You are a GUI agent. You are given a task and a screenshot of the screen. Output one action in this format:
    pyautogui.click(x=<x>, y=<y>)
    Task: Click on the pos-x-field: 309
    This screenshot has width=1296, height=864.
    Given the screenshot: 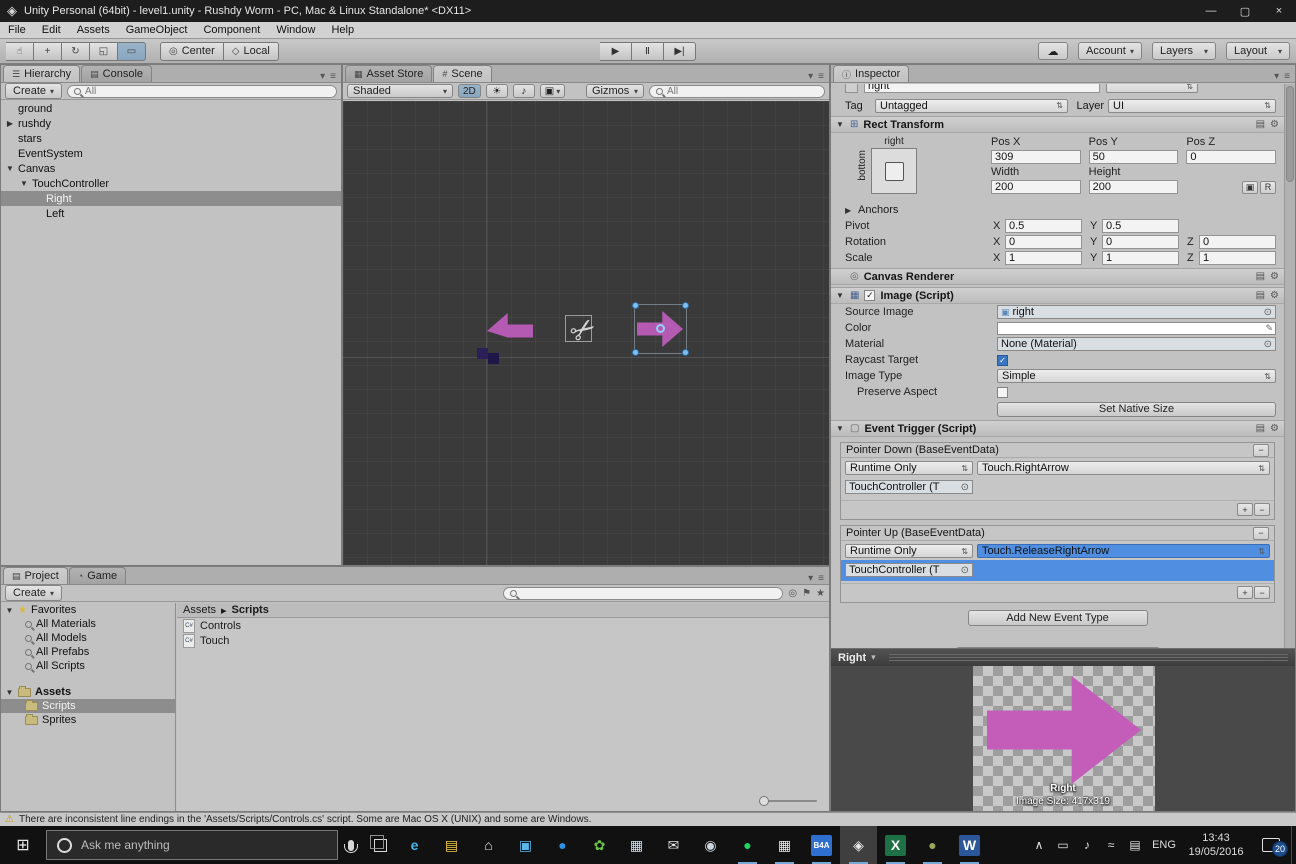 What is the action you would take?
    pyautogui.click(x=1036, y=157)
    